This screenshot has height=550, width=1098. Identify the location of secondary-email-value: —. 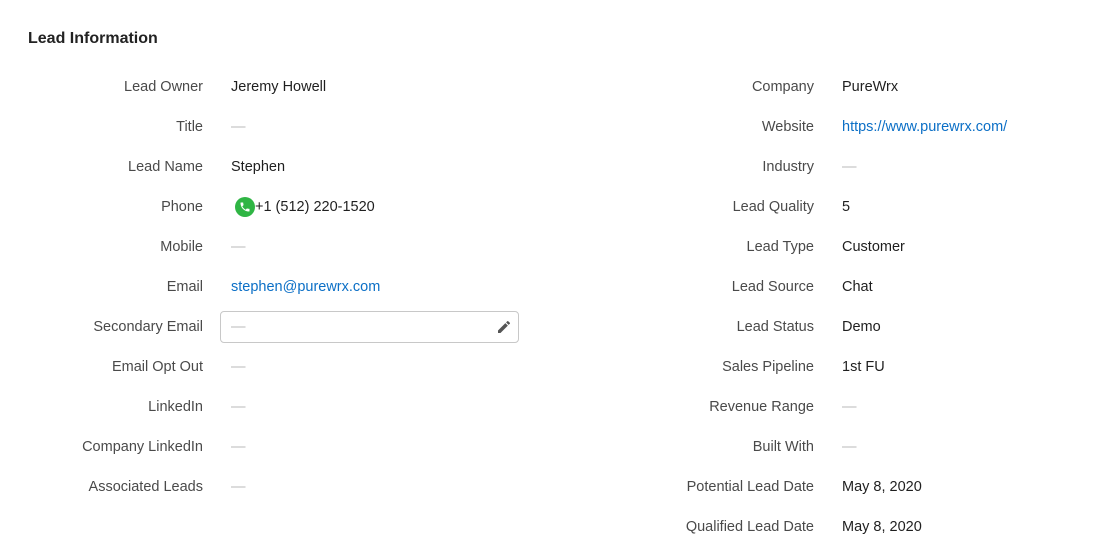
(238, 327).